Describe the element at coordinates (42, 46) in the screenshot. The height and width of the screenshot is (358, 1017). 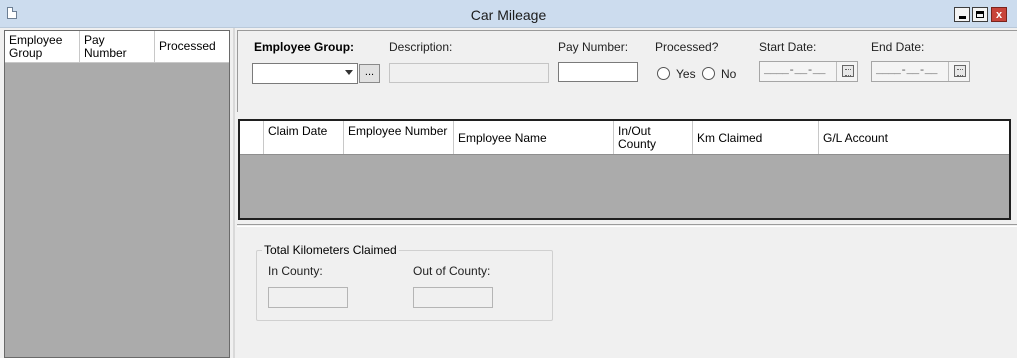
I see `column-header-employee-group: Employee Group` at that location.